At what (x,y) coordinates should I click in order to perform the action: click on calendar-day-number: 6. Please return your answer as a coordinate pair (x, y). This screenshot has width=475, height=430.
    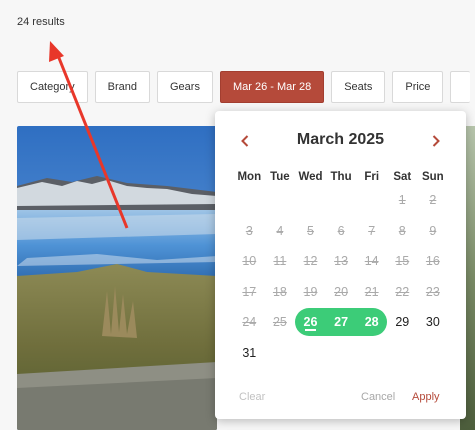
    Looking at the image, I should click on (341, 230).